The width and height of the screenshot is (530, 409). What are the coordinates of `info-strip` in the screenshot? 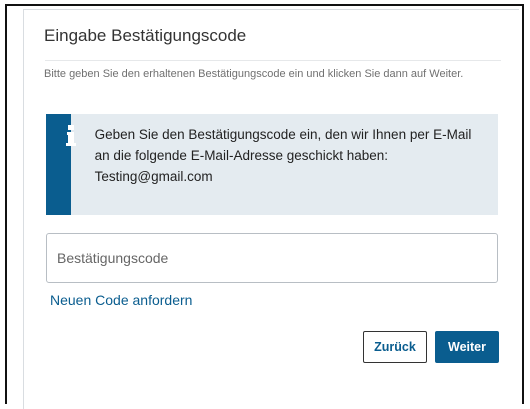 It's located at (61, 164).